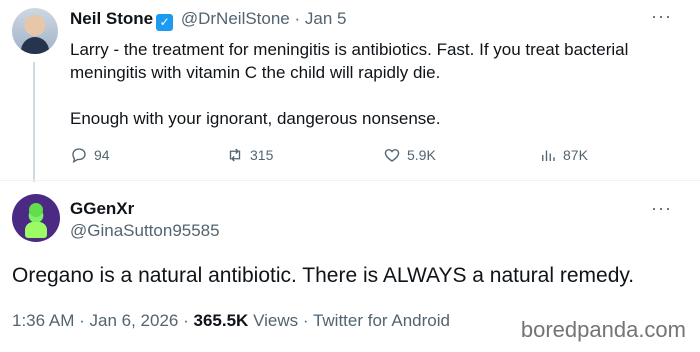 The image size is (700, 352). I want to click on reply-icon, so click(79, 156).